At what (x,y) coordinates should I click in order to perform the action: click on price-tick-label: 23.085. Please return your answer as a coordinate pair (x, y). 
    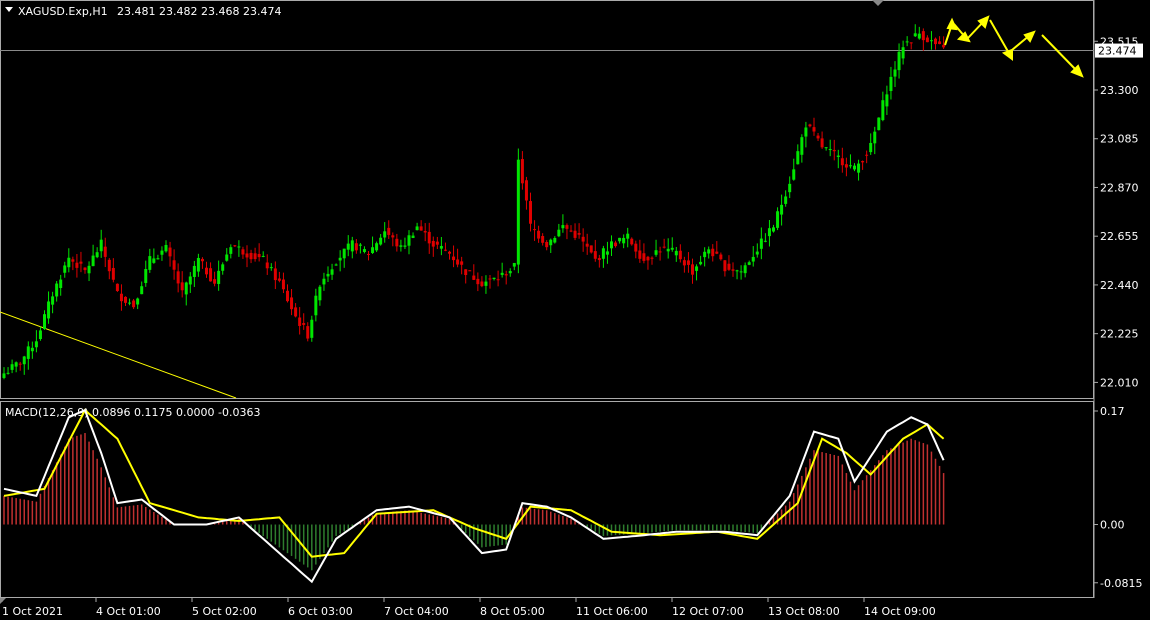
    Looking at the image, I should click on (1119, 139).